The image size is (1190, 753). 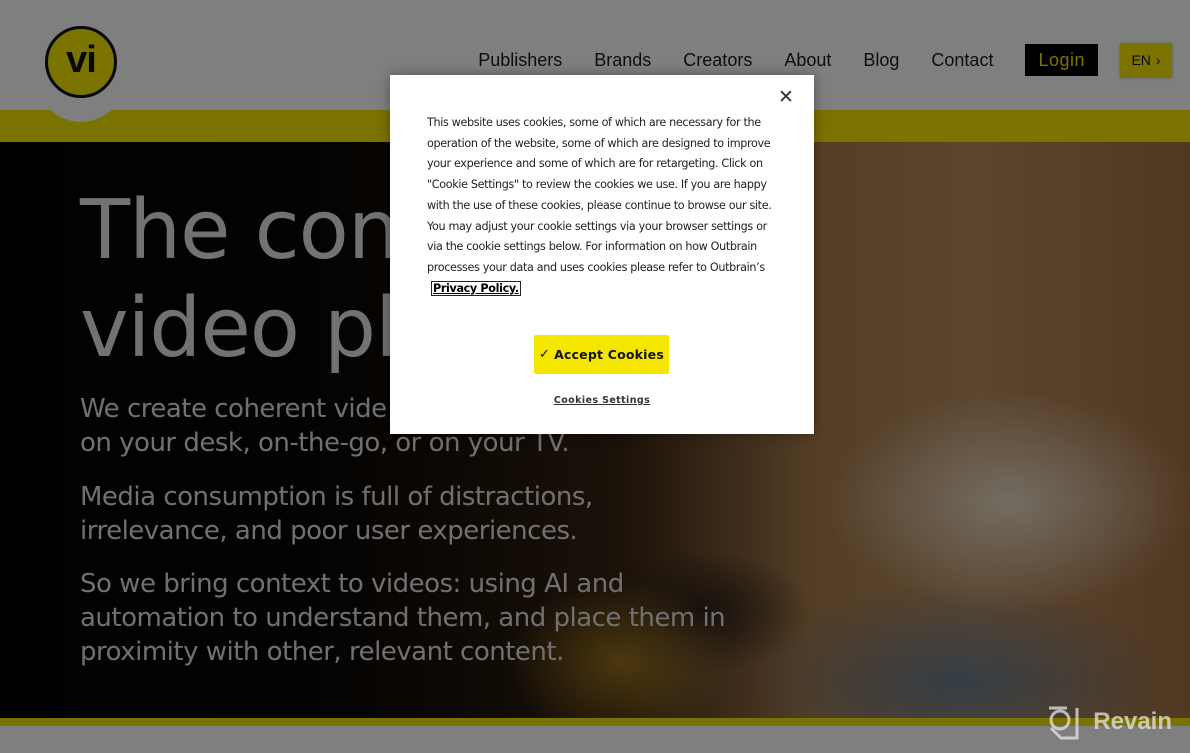 I want to click on revain-logo-icon, so click(x=1063, y=723).